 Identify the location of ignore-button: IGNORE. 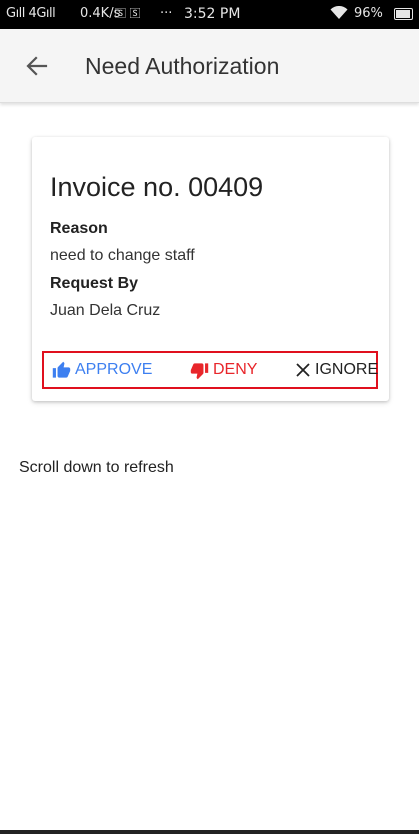
(336, 370).